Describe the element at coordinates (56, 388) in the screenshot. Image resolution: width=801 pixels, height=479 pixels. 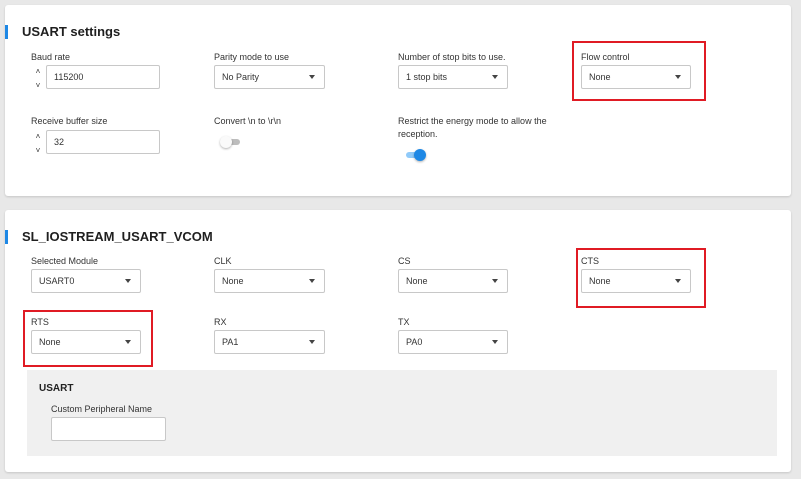
I see `usart-subpanel-title: USART` at that location.